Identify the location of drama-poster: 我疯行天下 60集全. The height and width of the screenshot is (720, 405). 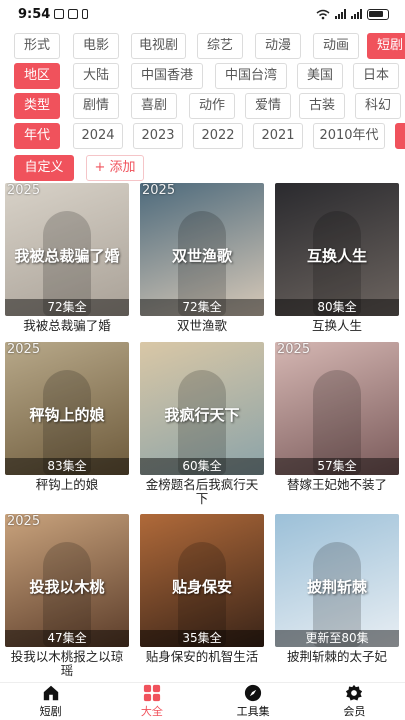
(202, 408).